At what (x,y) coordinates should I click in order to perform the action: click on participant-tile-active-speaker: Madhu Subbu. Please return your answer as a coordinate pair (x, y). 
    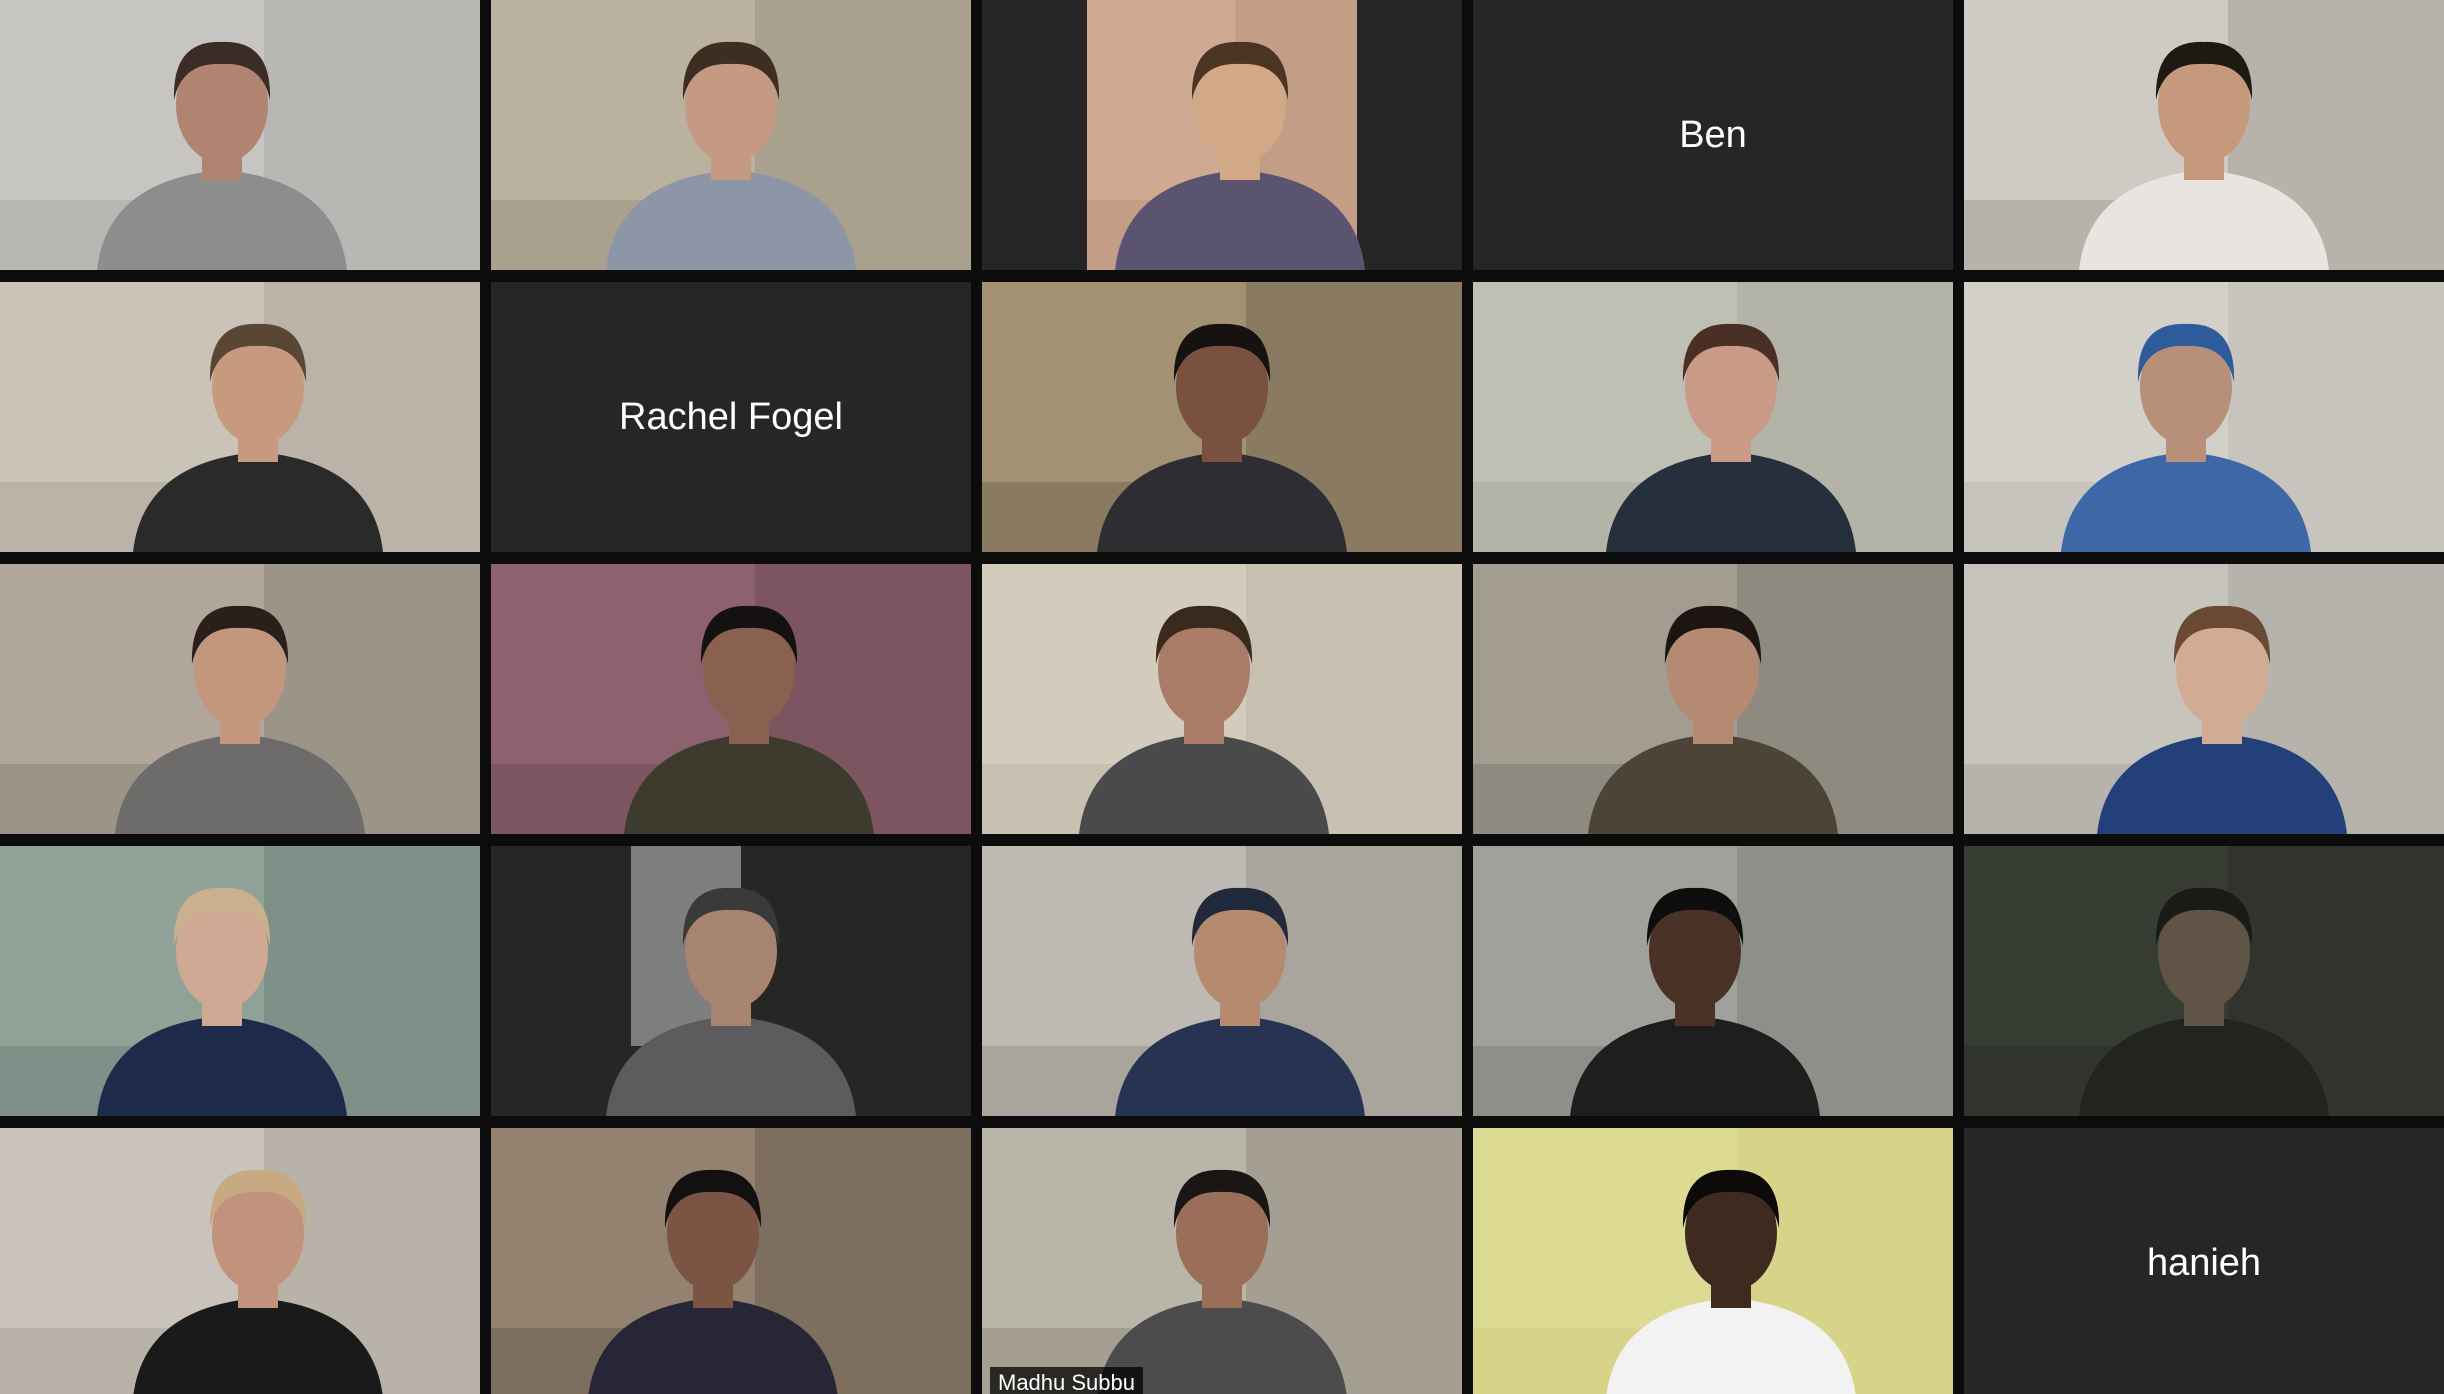
    Looking at the image, I should click on (1222, 1261).